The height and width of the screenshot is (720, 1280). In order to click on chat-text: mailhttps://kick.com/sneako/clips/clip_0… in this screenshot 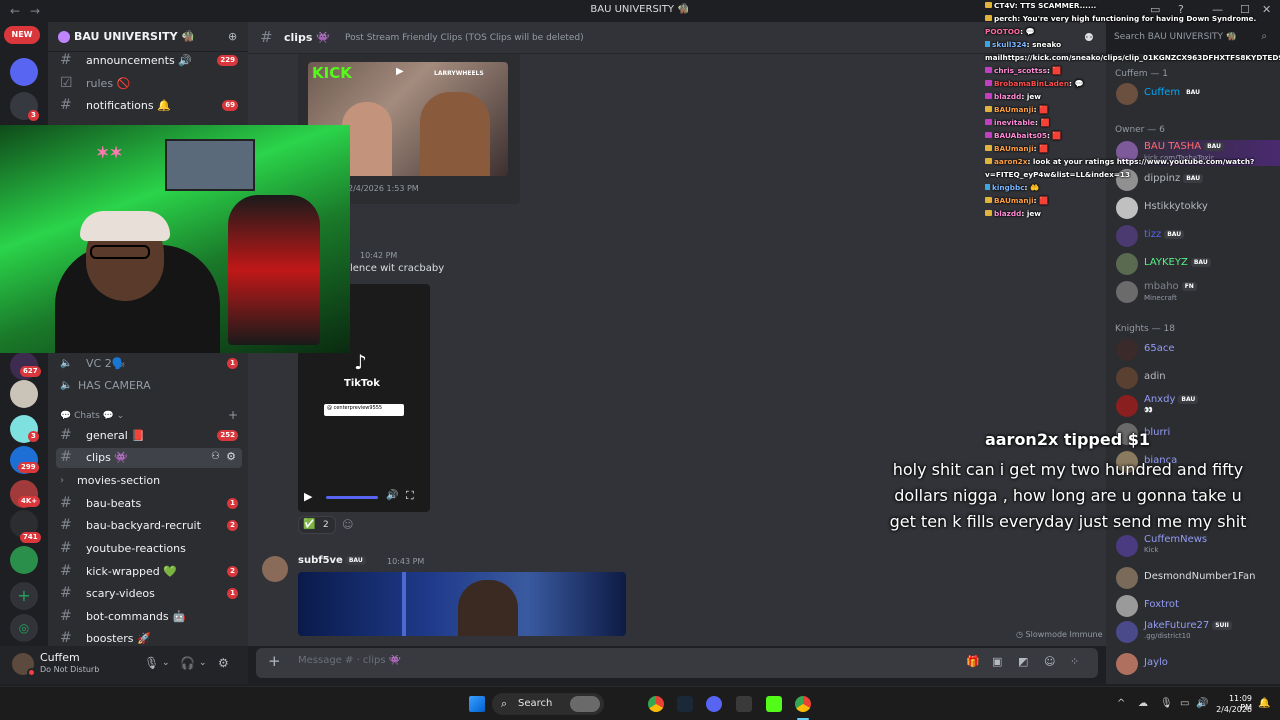, I will do `click(1132, 57)`.